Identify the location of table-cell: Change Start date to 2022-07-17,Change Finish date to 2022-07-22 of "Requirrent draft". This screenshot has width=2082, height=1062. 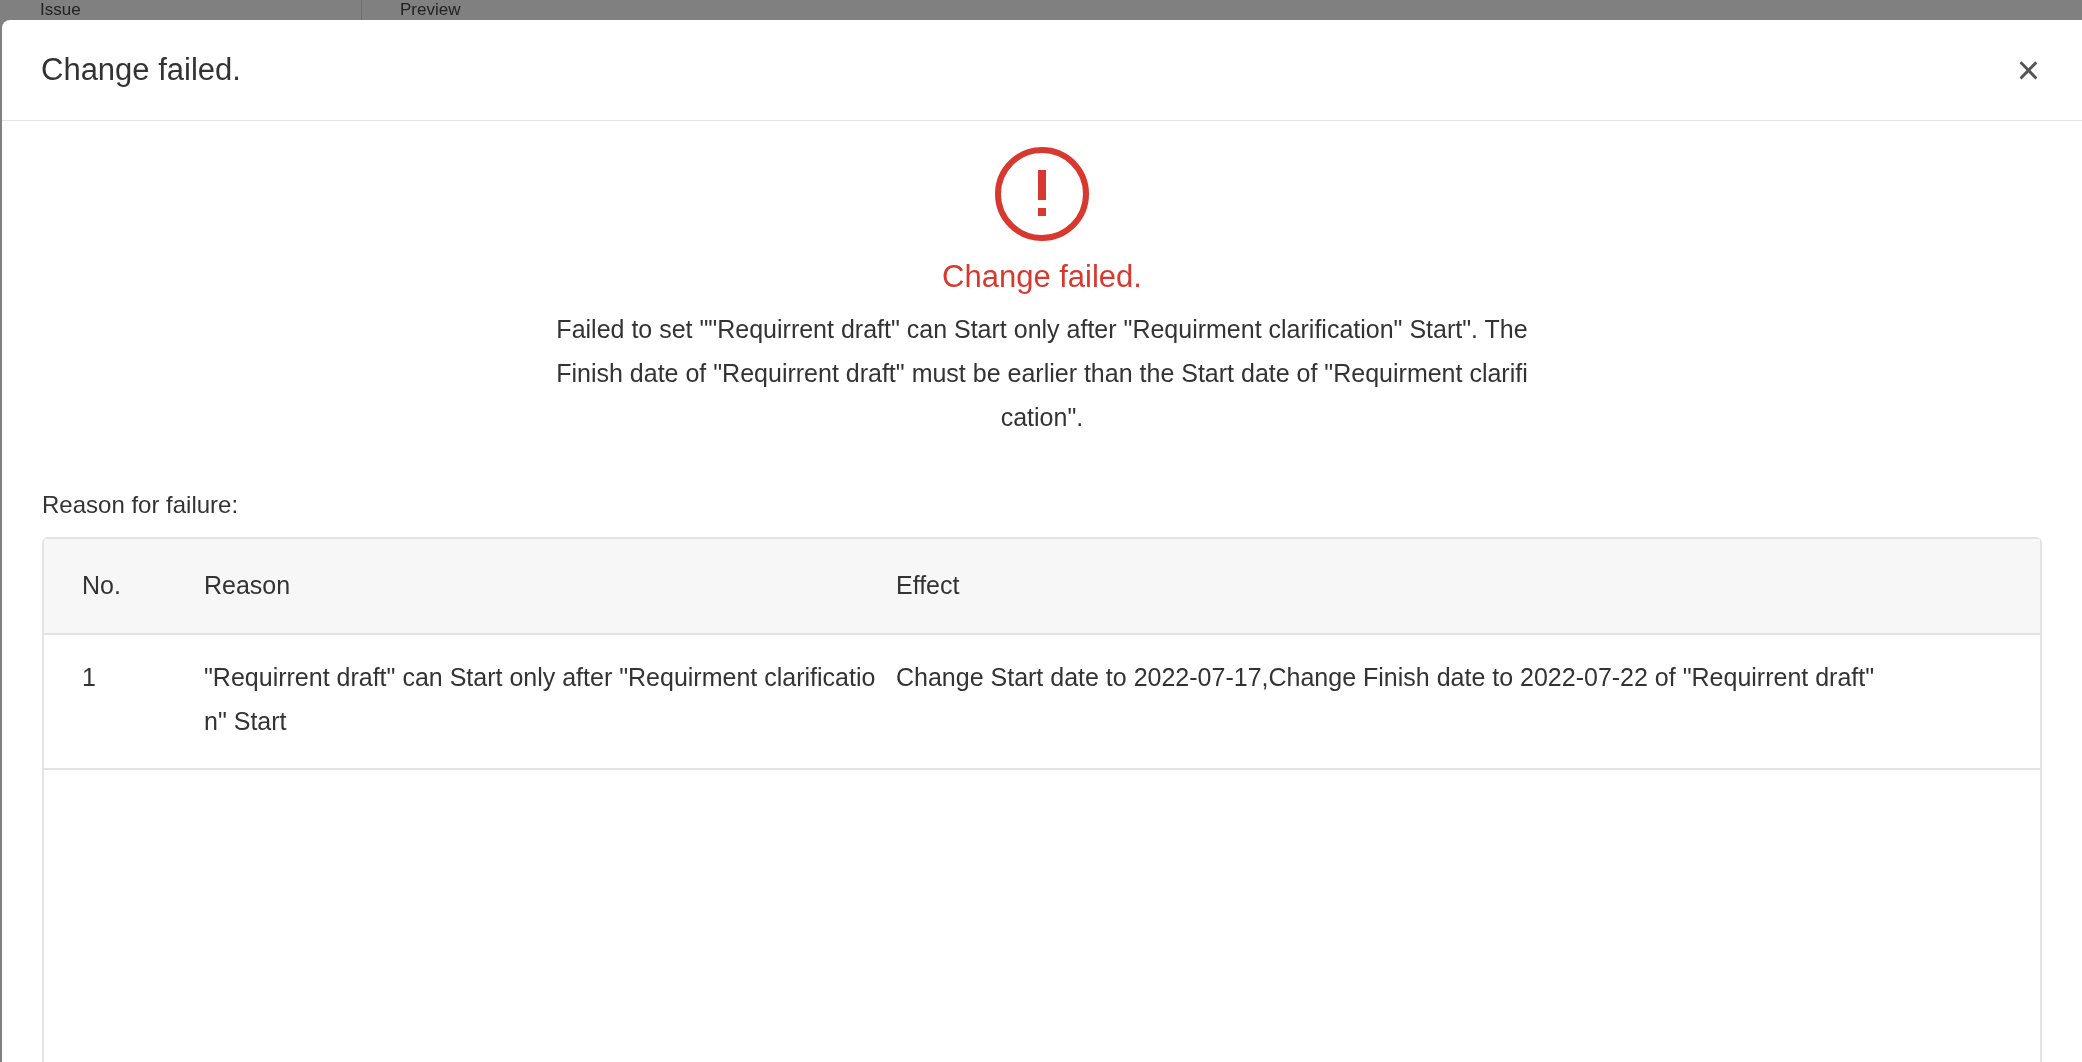
(1468, 702).